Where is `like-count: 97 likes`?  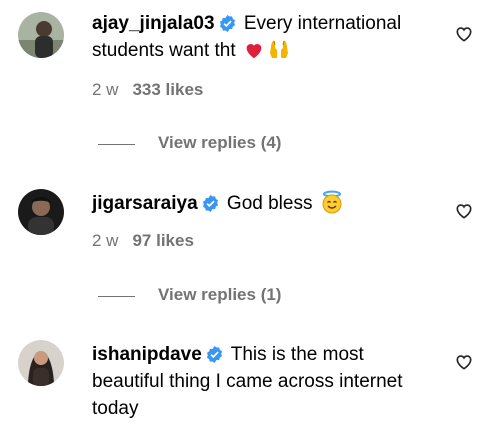 like-count: 97 likes is located at coordinates (162, 240).